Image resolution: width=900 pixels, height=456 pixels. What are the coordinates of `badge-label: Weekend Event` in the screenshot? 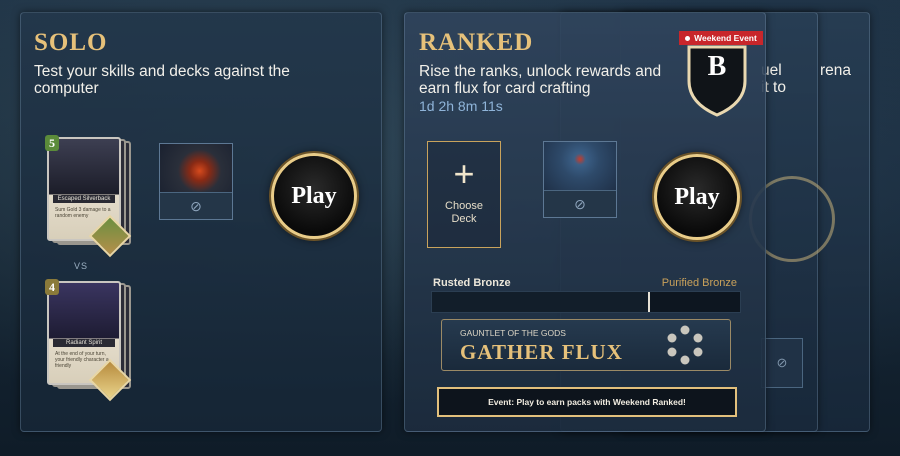 It's located at (725, 38).